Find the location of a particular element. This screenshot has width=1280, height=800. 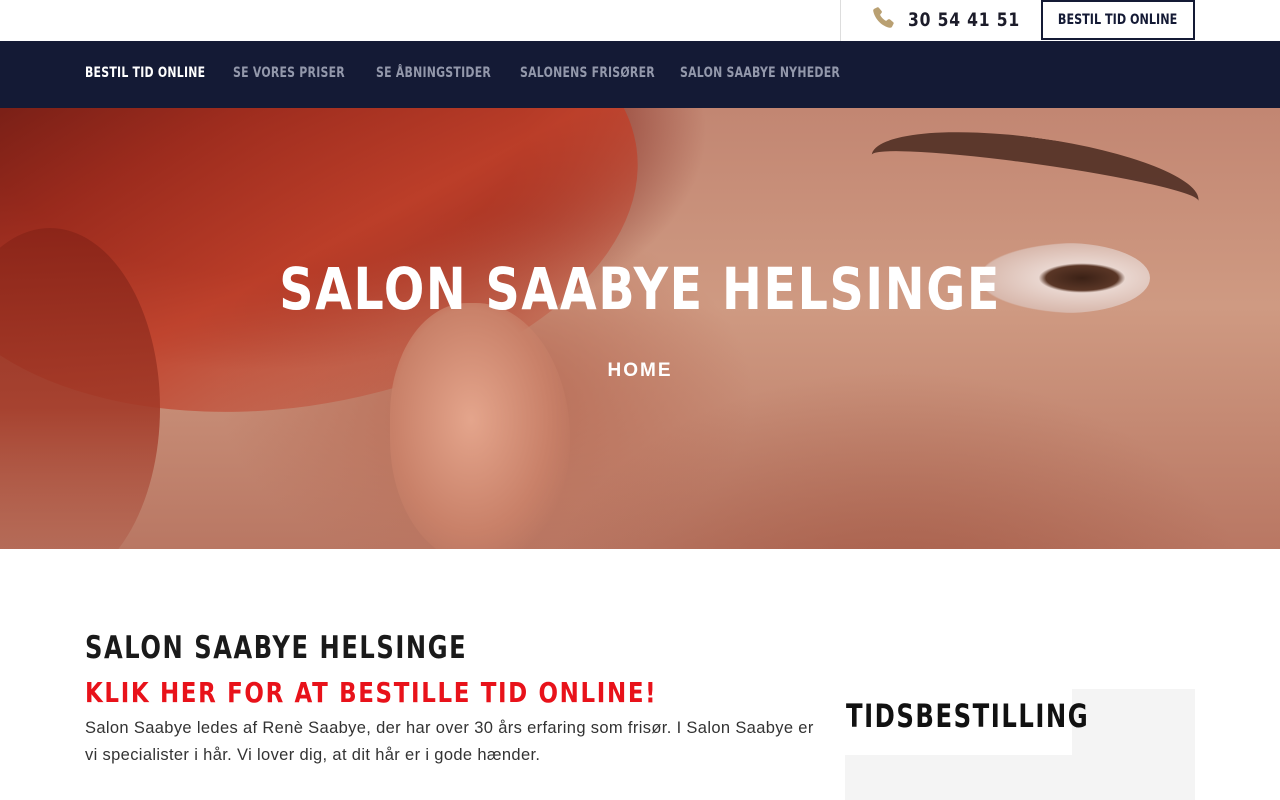

page-title: SALON SAABYE HELSINGE is located at coordinates (276, 648).